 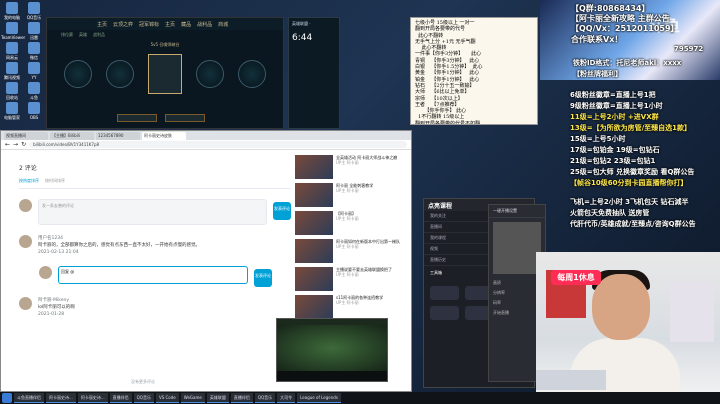 I want to click on back-icon: ←, so click(x=7, y=144).